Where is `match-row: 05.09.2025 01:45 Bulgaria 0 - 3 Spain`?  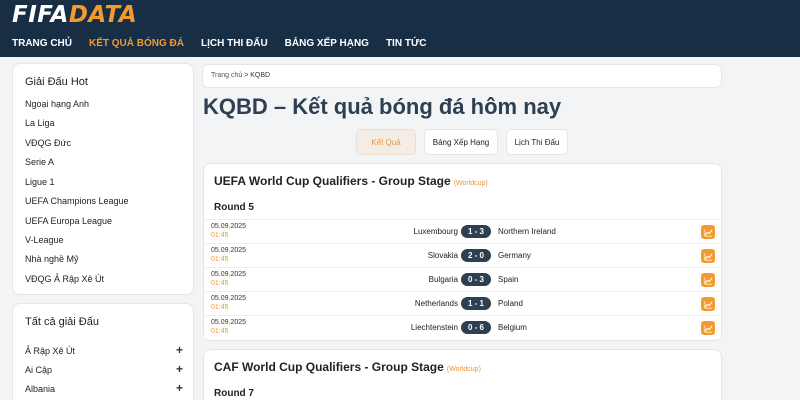 match-row: 05.09.2025 01:45 Bulgaria 0 - 3 Spain is located at coordinates (462, 279).